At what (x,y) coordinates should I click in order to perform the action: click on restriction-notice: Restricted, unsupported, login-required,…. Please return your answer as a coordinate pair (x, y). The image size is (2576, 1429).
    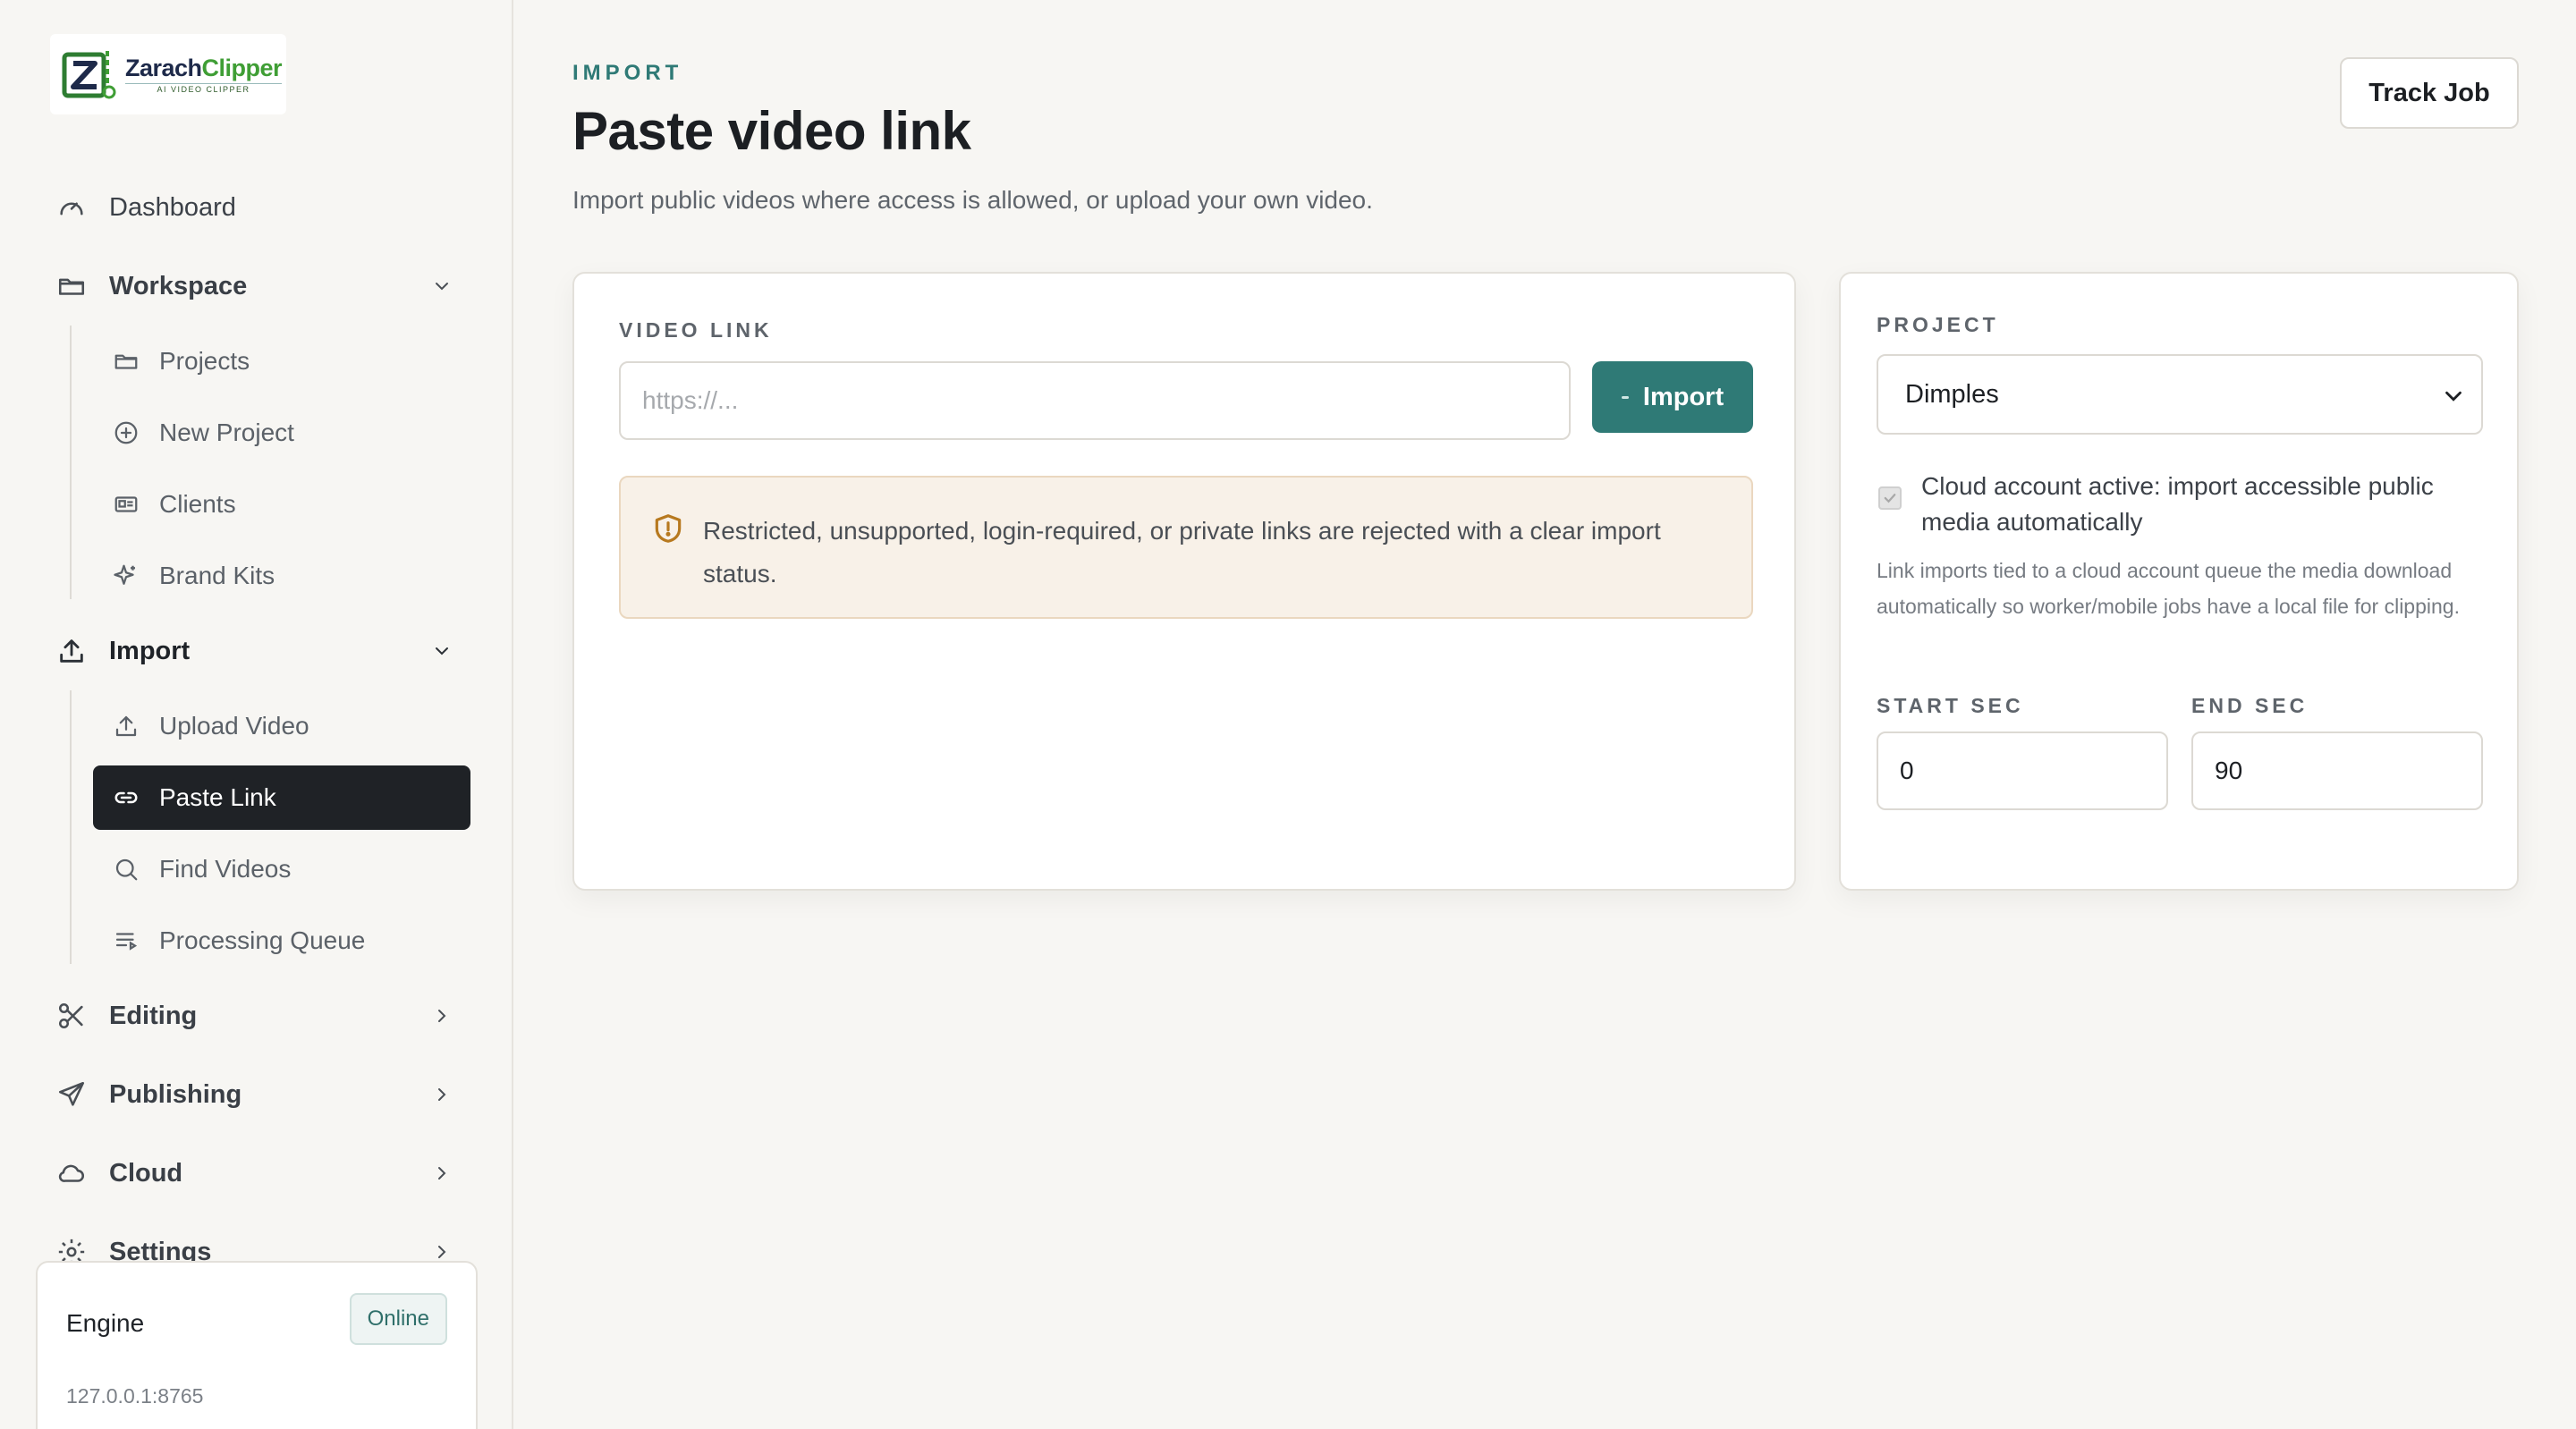
    Looking at the image, I should click on (1186, 547).